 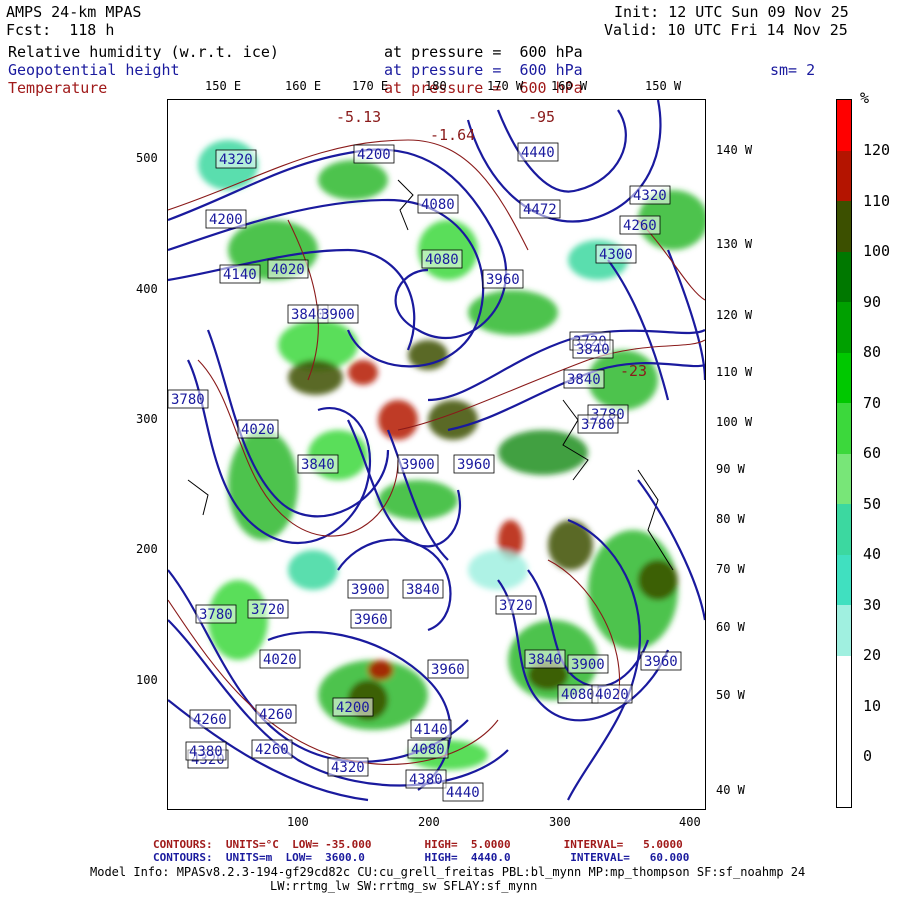 I want to click on lon-label-top: 150 E, so click(x=223, y=86).